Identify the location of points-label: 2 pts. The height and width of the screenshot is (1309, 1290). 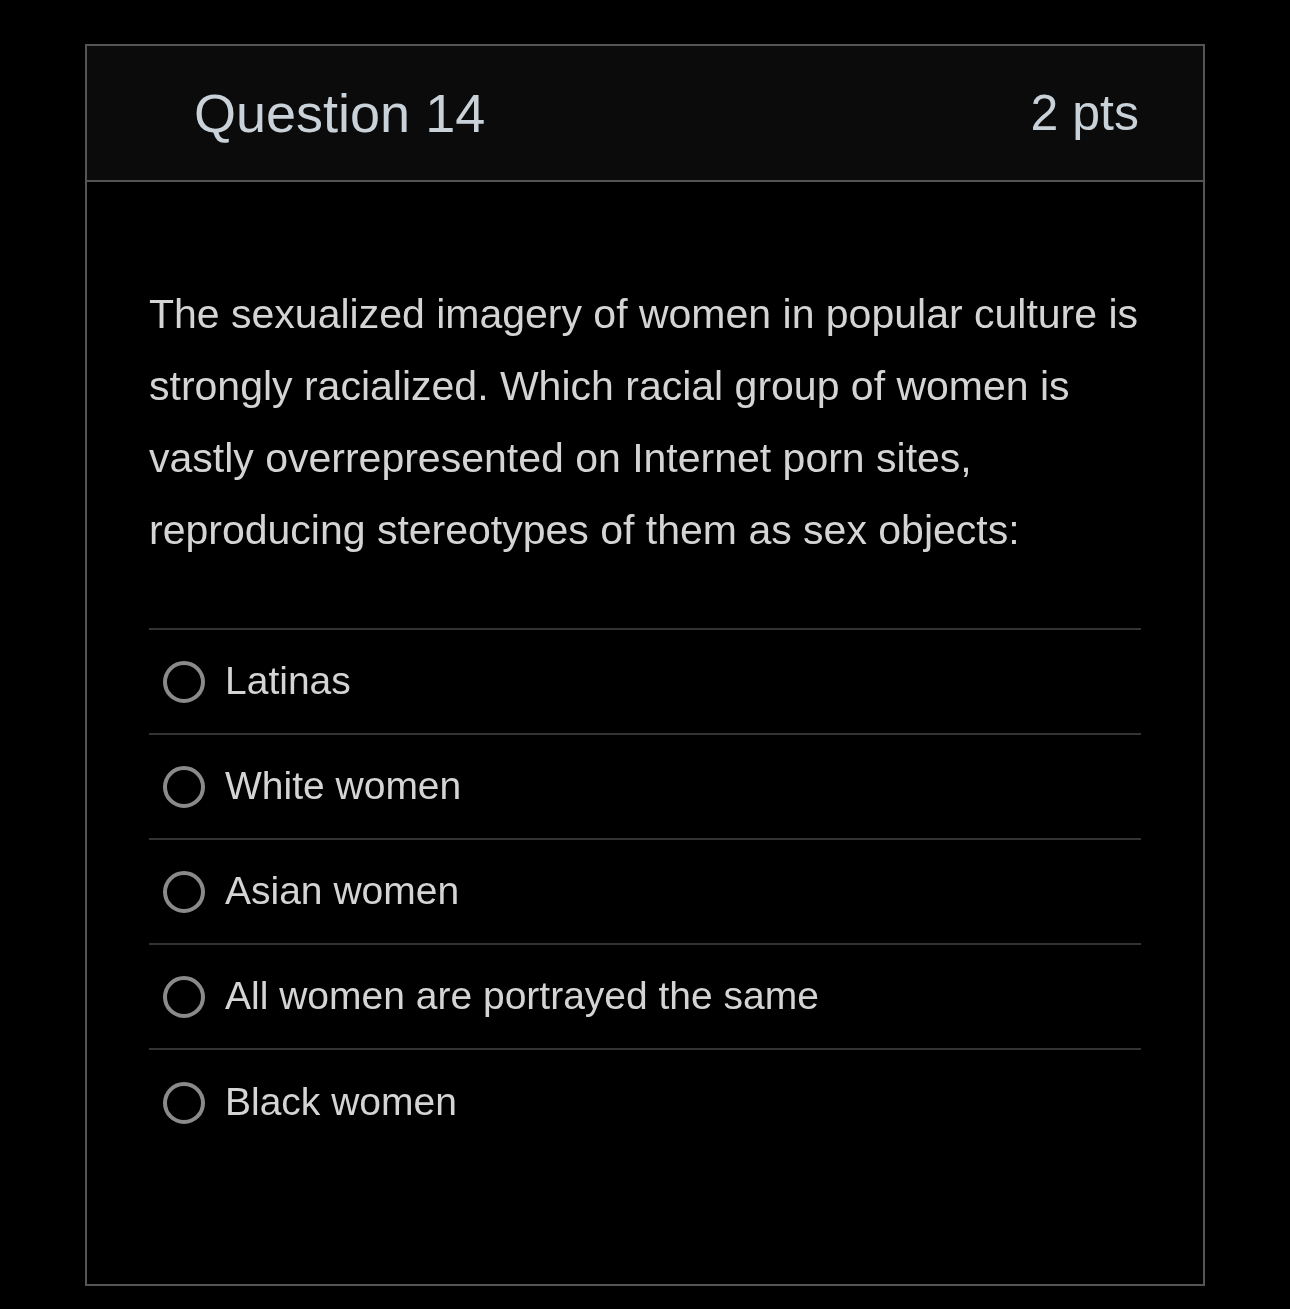
(1084, 113).